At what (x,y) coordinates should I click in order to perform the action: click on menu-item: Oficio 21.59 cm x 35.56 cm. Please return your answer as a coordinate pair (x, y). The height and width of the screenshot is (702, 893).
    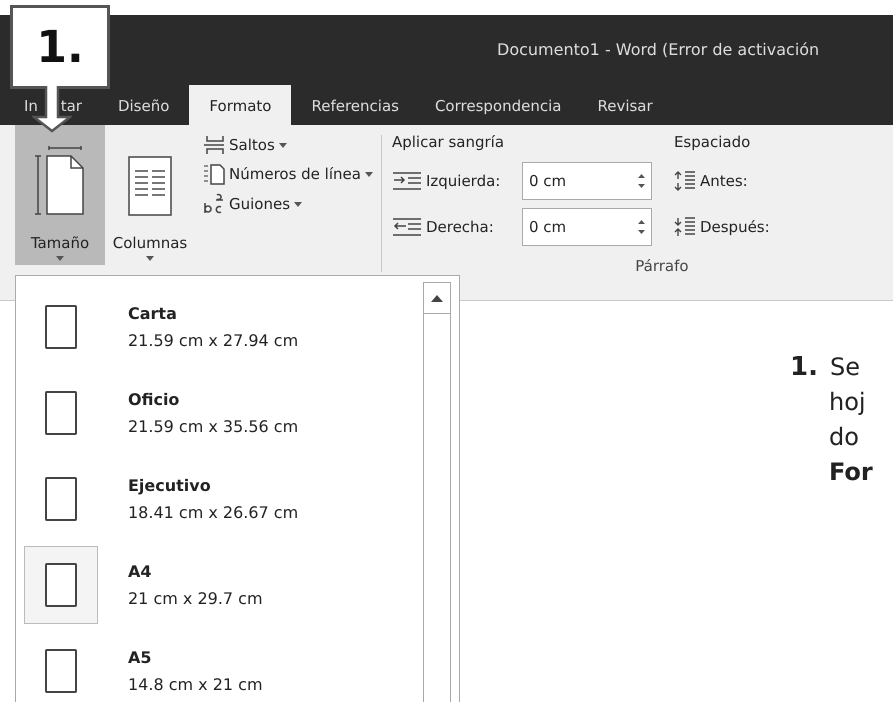
    Looking at the image, I should click on (219, 413).